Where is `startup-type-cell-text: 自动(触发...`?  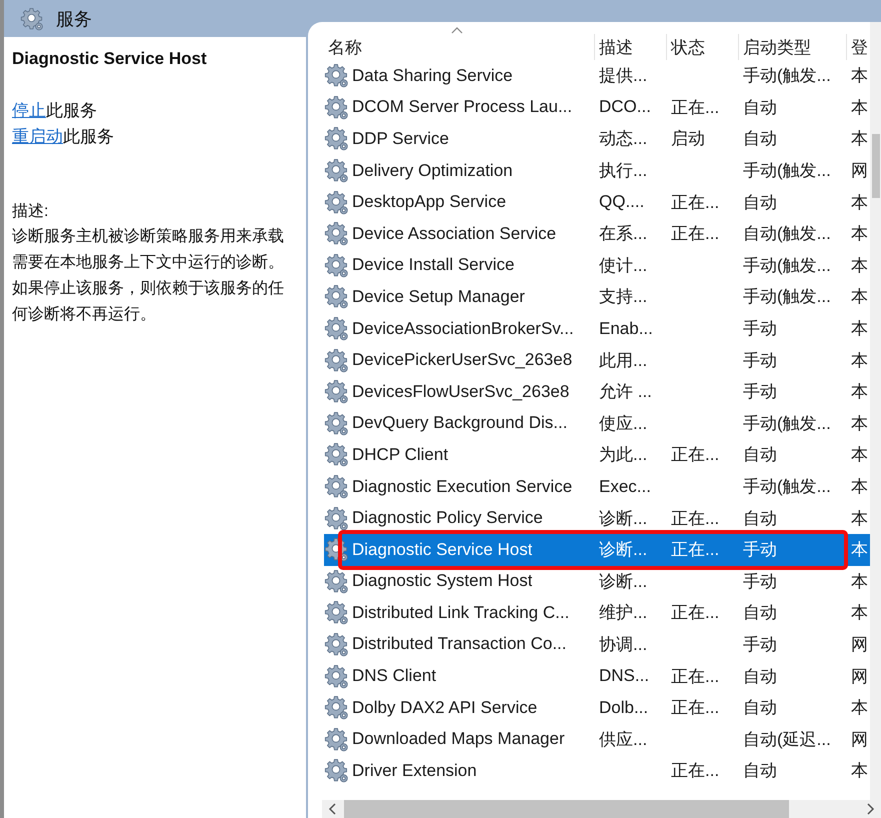 startup-type-cell-text: 自动(触发... is located at coordinates (787, 234).